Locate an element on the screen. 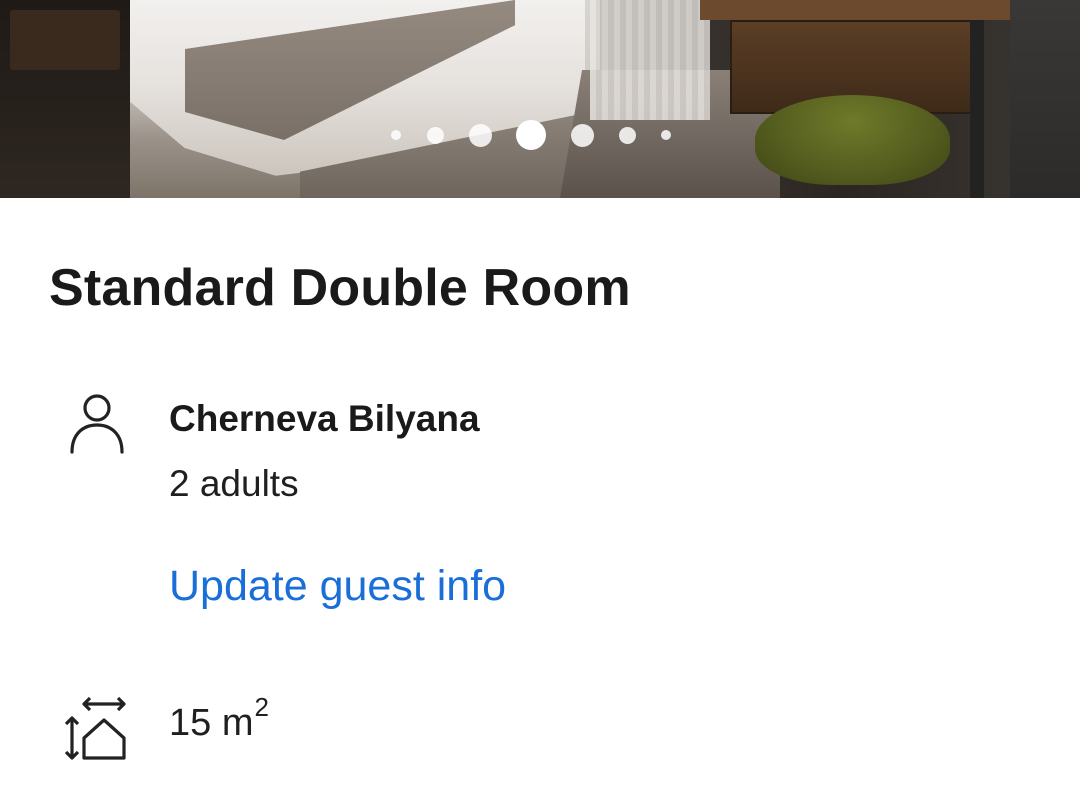  gallery-pagination is located at coordinates (540, 135).